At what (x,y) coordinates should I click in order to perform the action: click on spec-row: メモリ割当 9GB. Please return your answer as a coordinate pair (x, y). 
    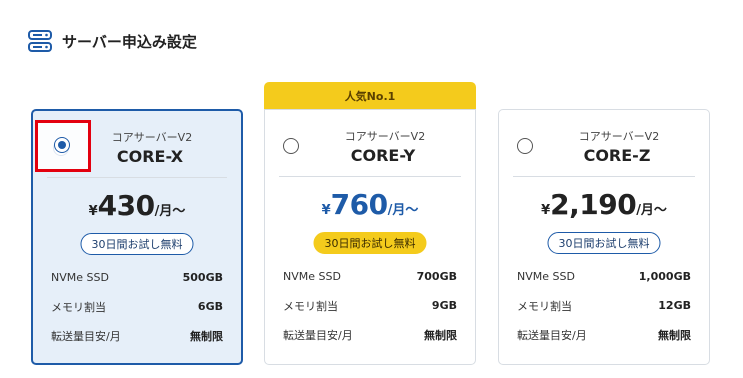
    Looking at the image, I should click on (370, 305).